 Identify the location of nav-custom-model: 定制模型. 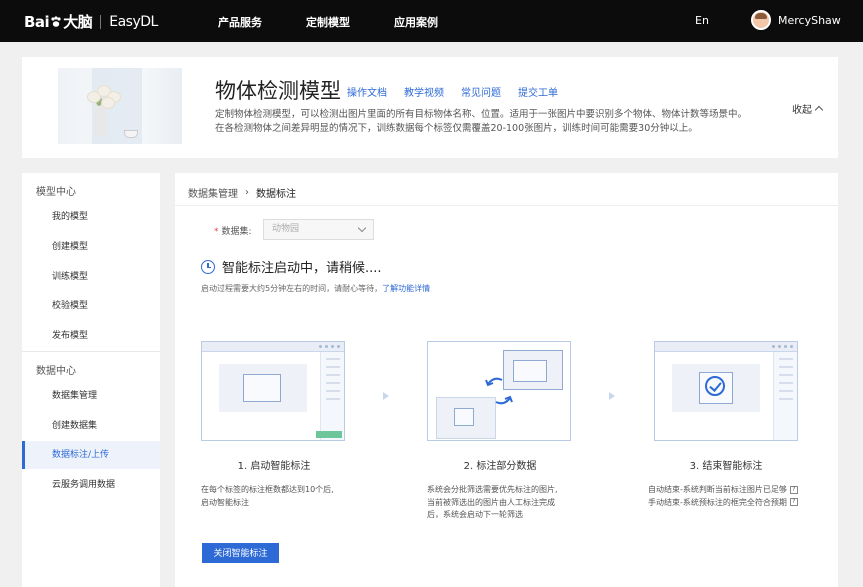
(328, 22).